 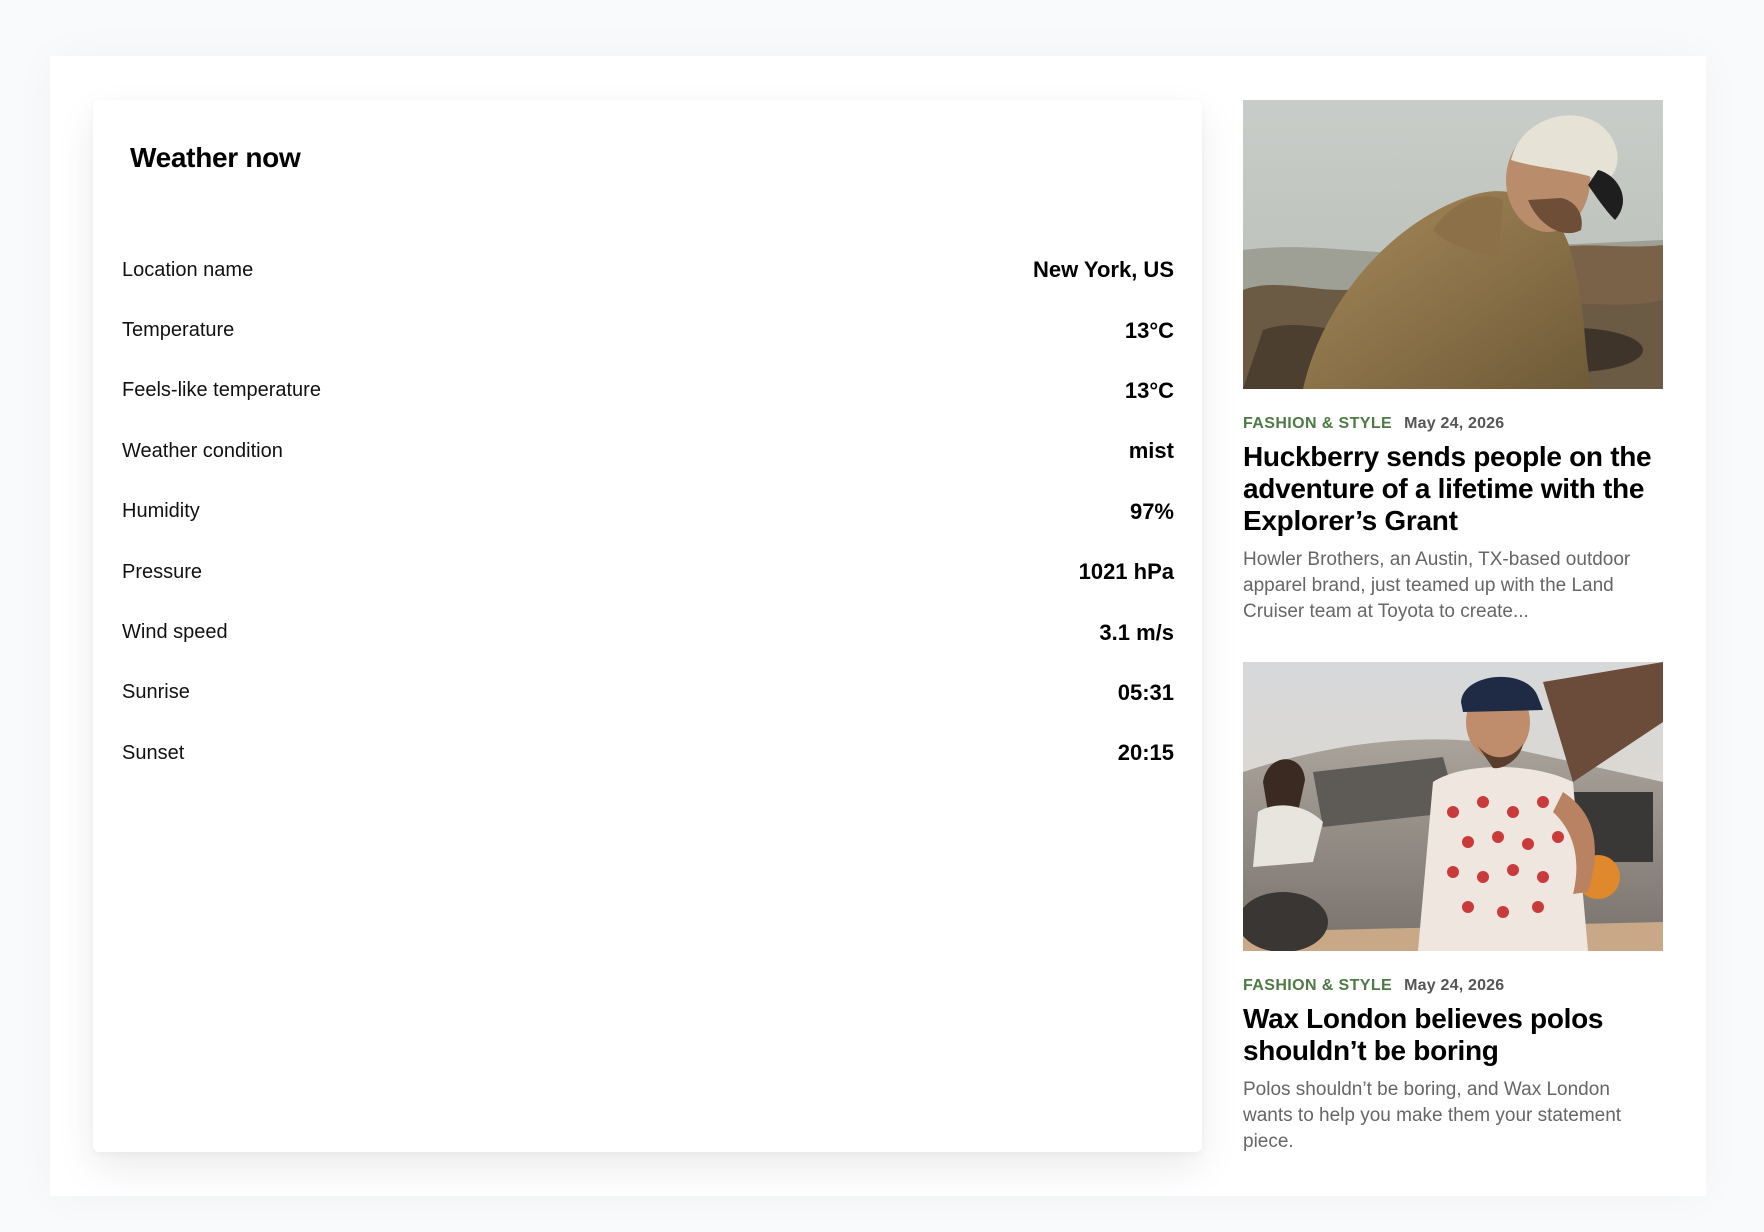 What do you see at coordinates (156, 692) in the screenshot?
I see `row-label: Sunrise` at bounding box center [156, 692].